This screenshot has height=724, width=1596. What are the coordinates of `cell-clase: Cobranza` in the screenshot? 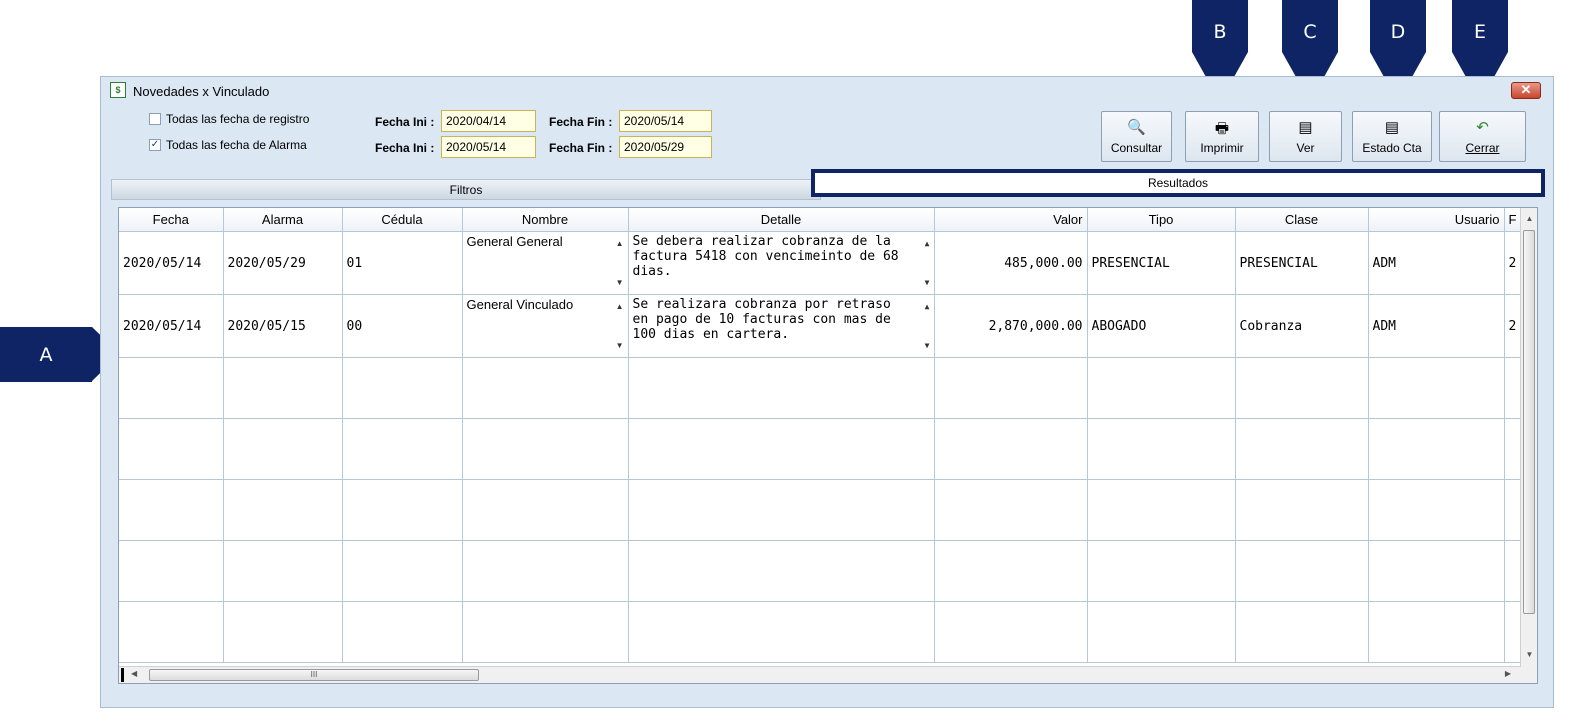 It's located at (1302, 326).